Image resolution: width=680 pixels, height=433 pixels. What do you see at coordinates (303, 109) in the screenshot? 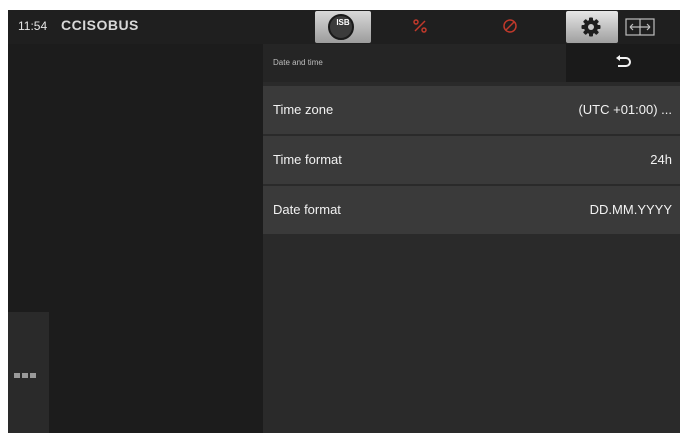
I see `row-label: Time zone` at bounding box center [303, 109].